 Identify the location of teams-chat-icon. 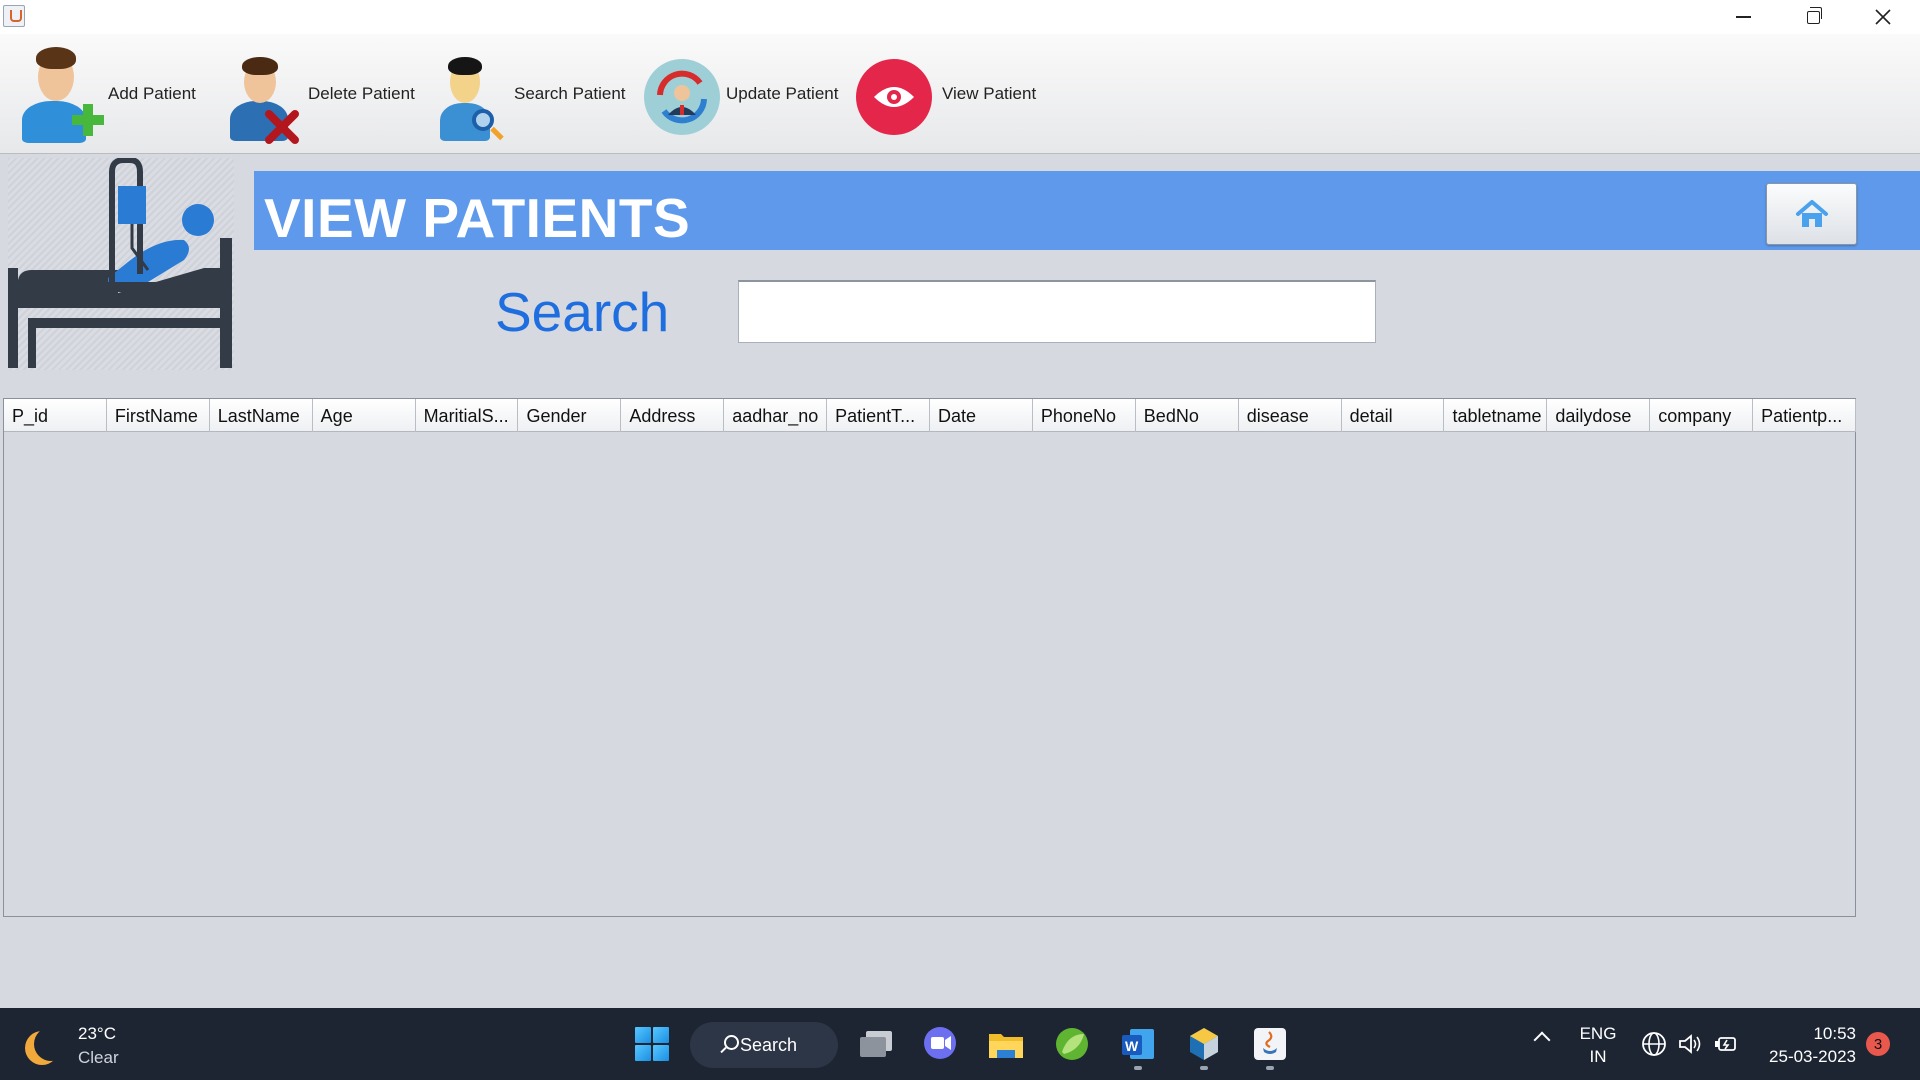
(940, 1044).